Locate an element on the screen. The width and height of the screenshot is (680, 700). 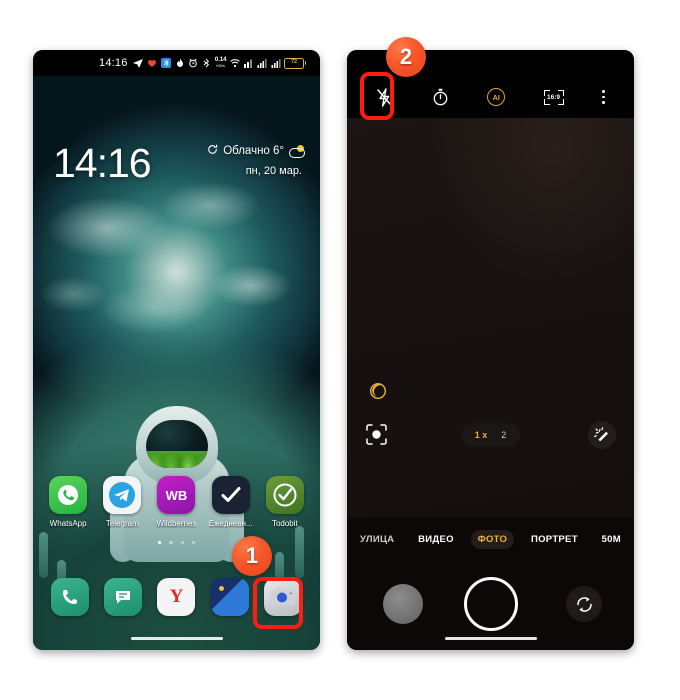
mode-50m: 50M is located at coordinates (611, 539).